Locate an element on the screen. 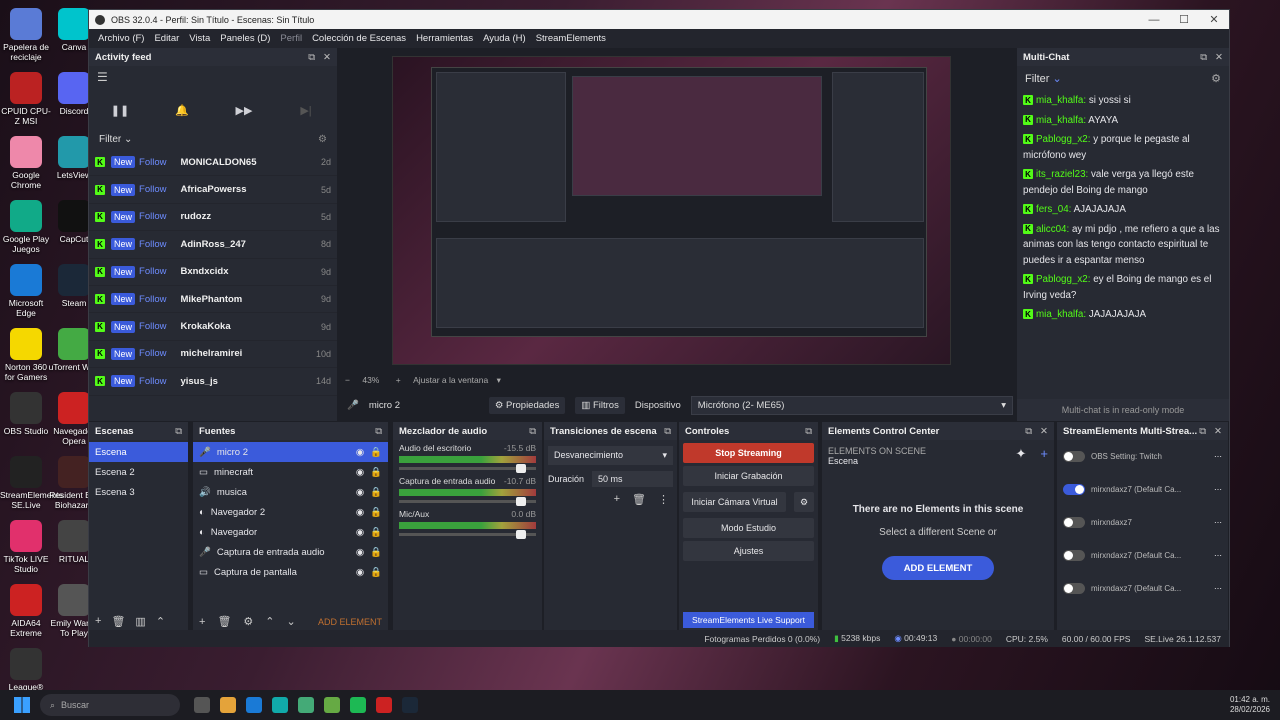 The image size is (1280, 720). skip-icon: ▶▶ is located at coordinates (244, 110).